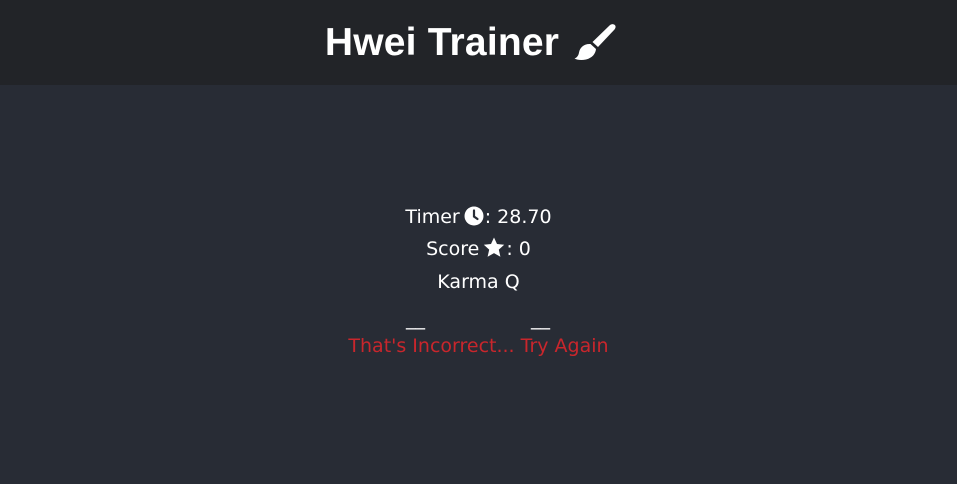 Image resolution: width=957 pixels, height=484 pixels. I want to click on answer-slot-1: __, so click(415, 319).